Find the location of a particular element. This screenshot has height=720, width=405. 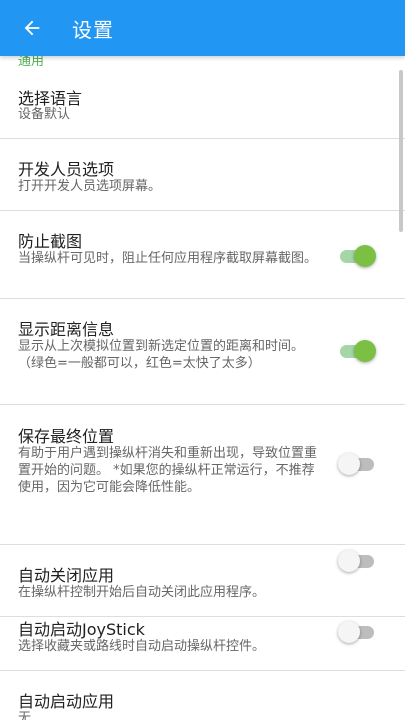

pref-summary: 选择收藏夹或路线时自动启动操纵杆控件。 is located at coordinates (142, 646).